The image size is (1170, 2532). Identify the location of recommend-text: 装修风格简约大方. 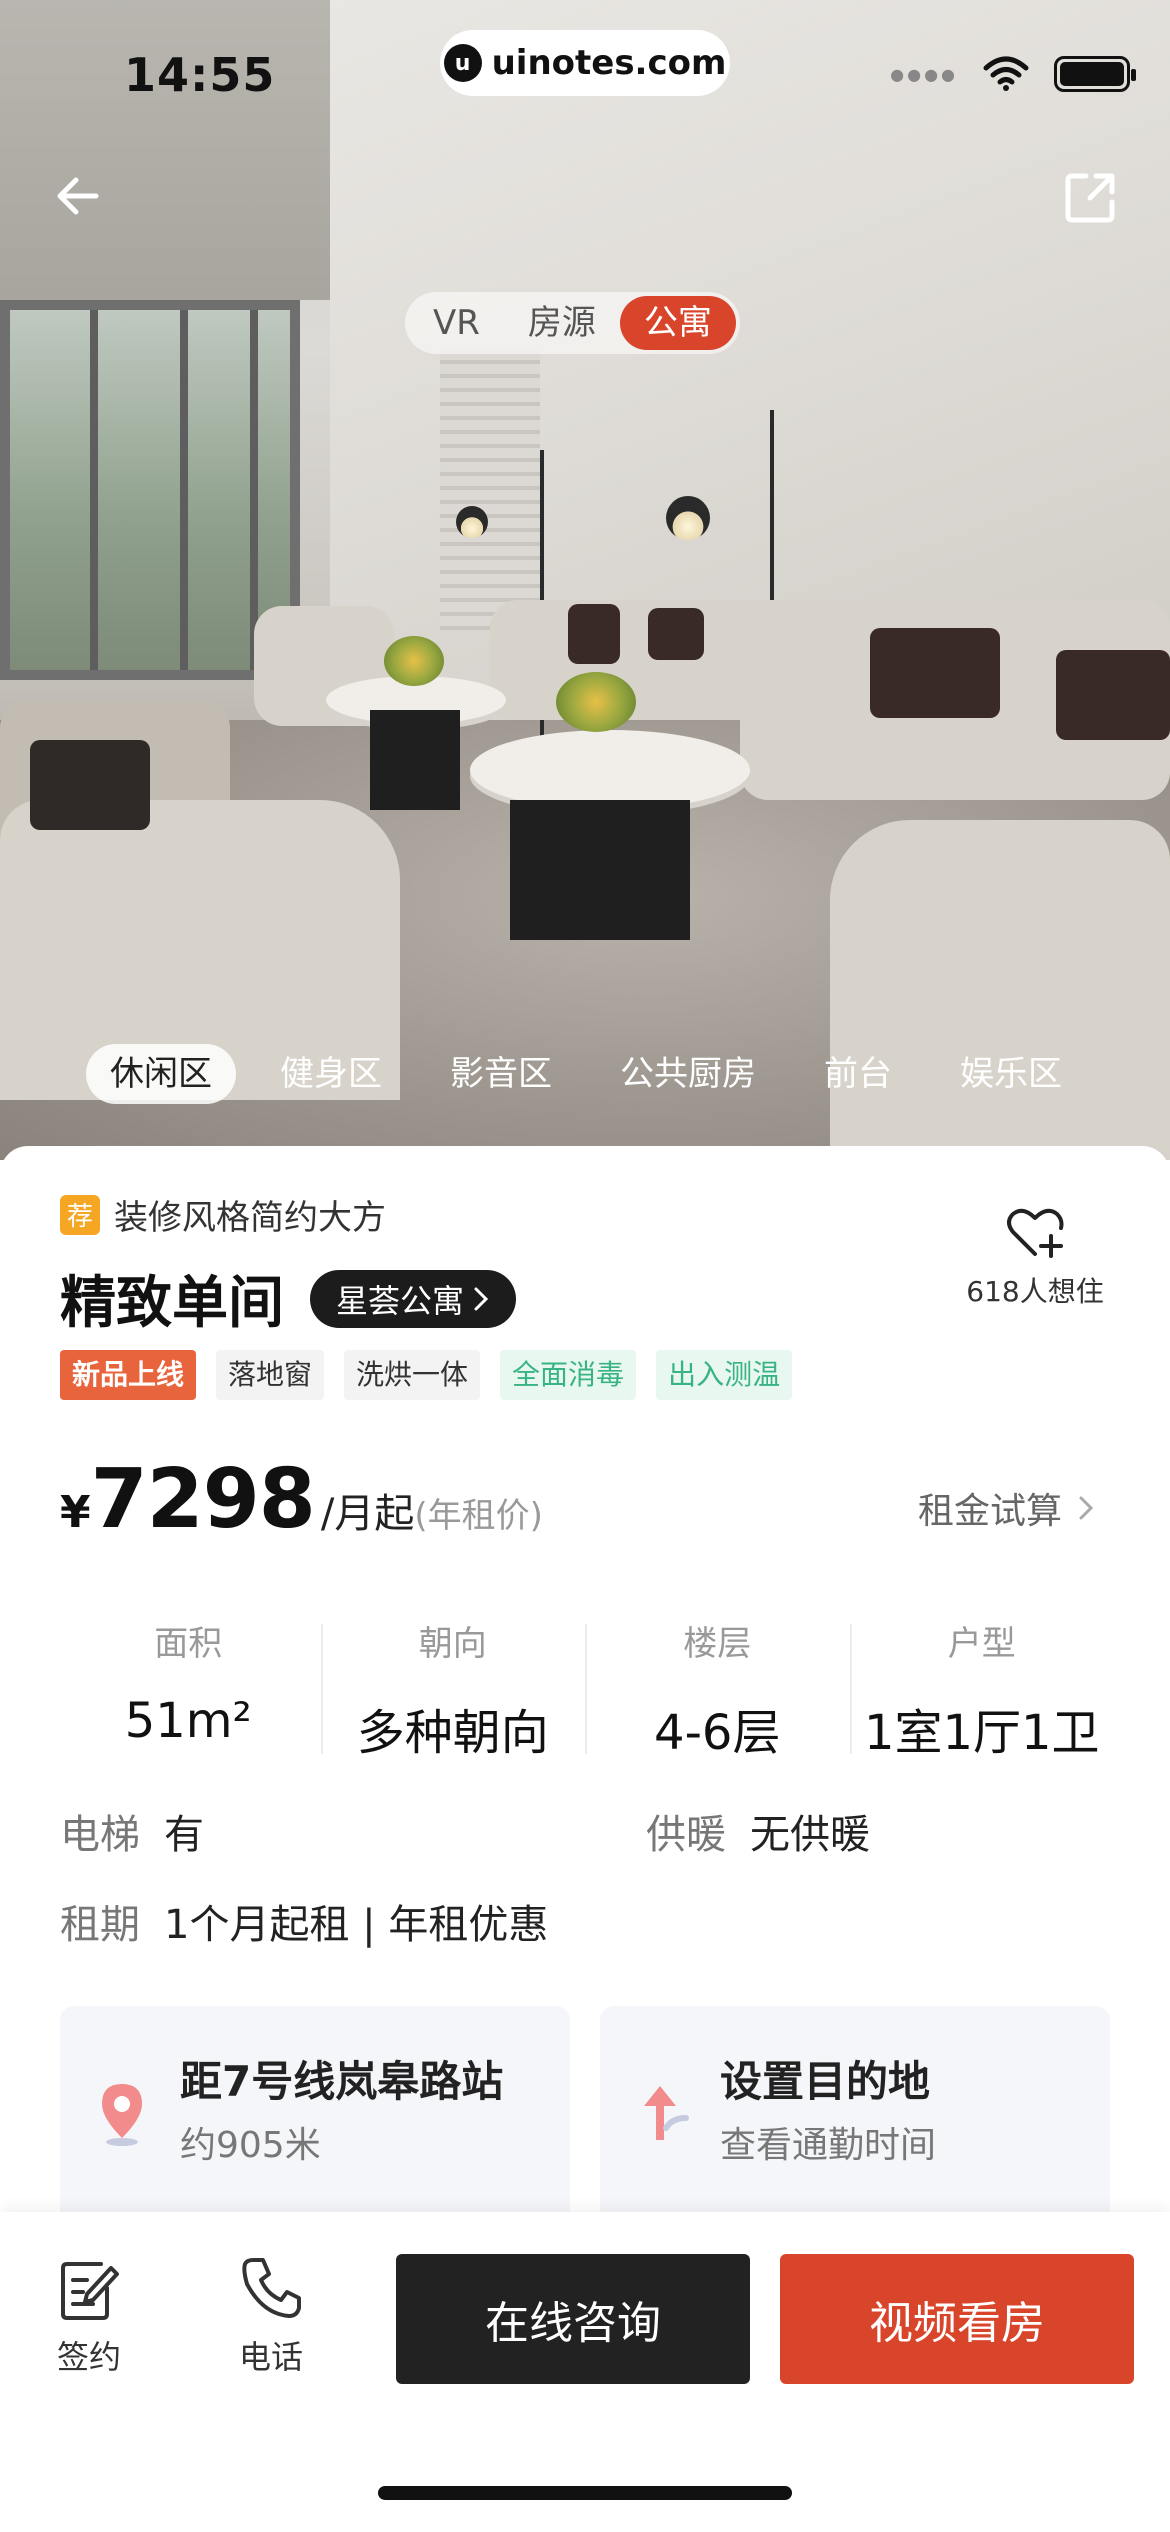
(250, 1218).